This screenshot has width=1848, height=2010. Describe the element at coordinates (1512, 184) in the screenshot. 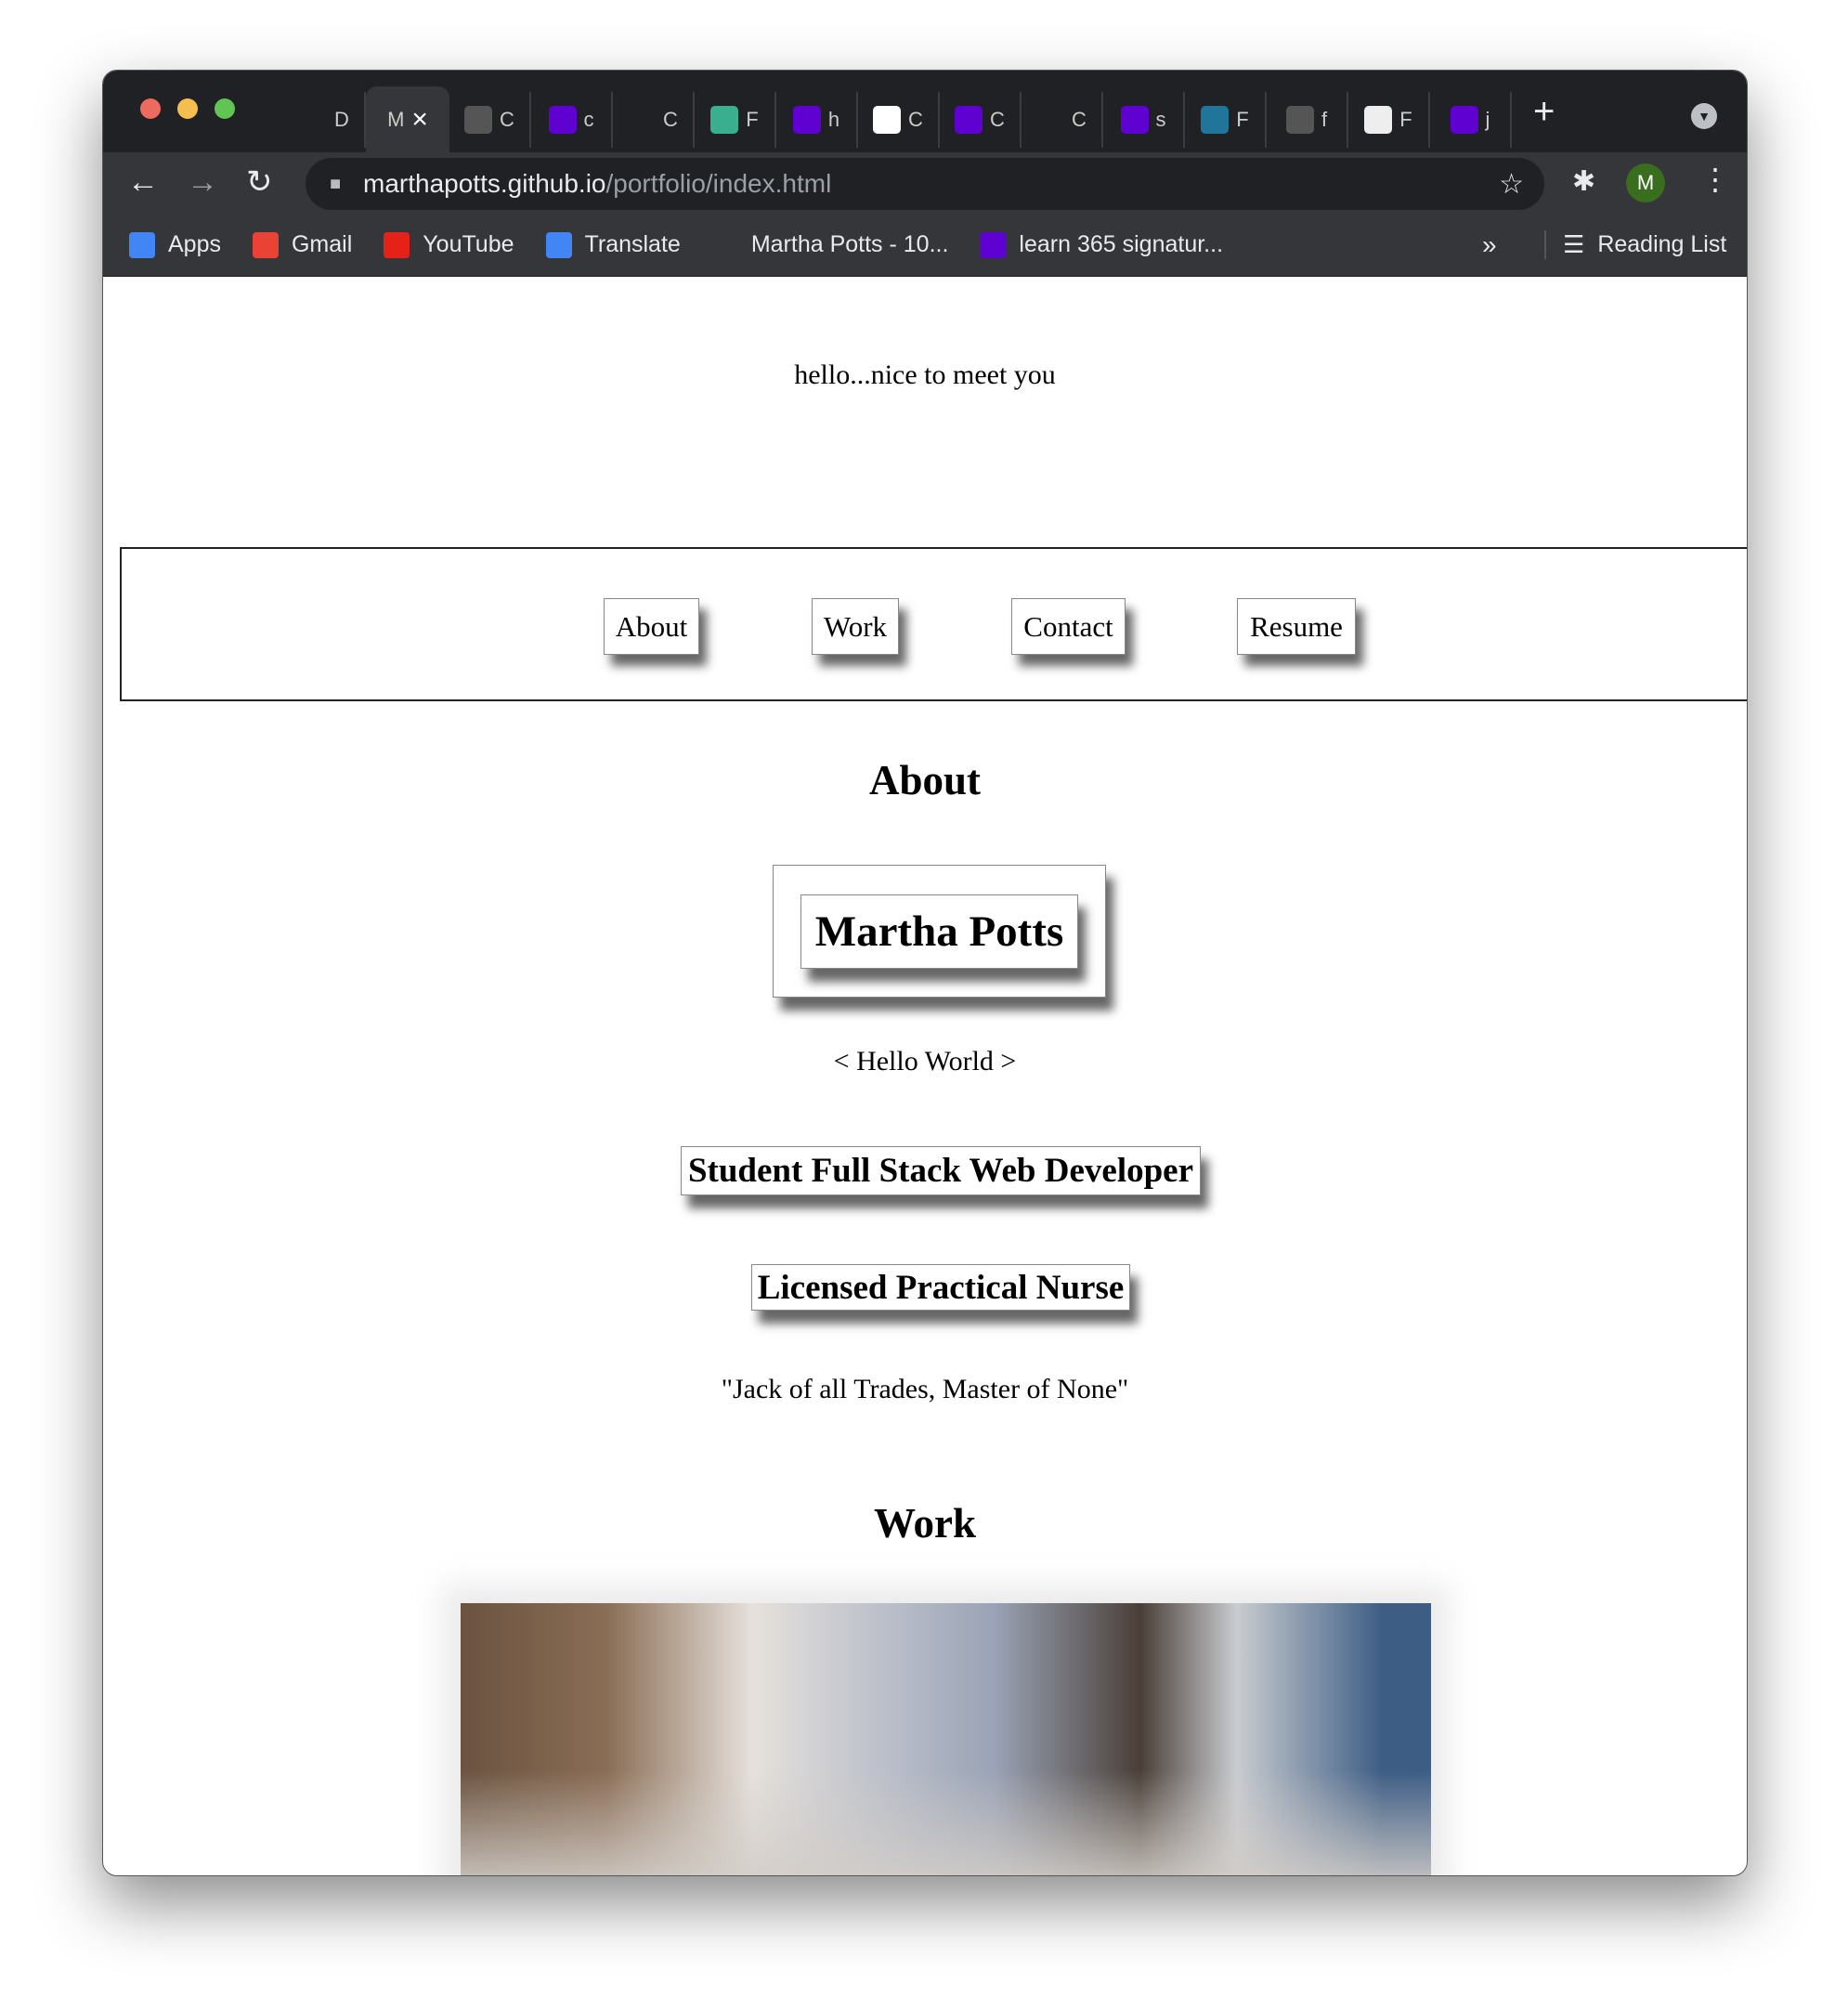

I see `bookmark-star-icon: ☆` at that location.